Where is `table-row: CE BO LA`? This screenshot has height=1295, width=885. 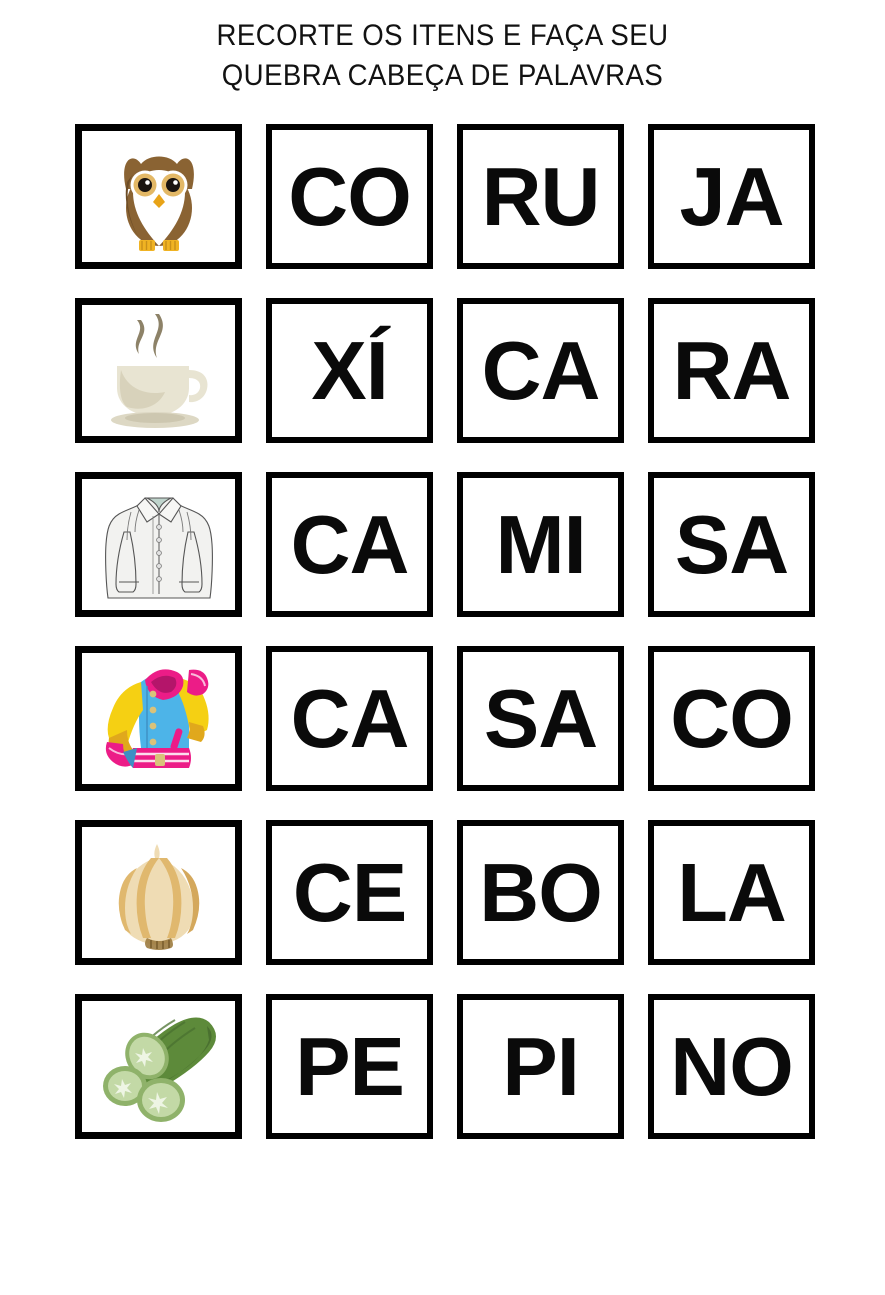
table-row: CE BO LA is located at coordinates (445, 892).